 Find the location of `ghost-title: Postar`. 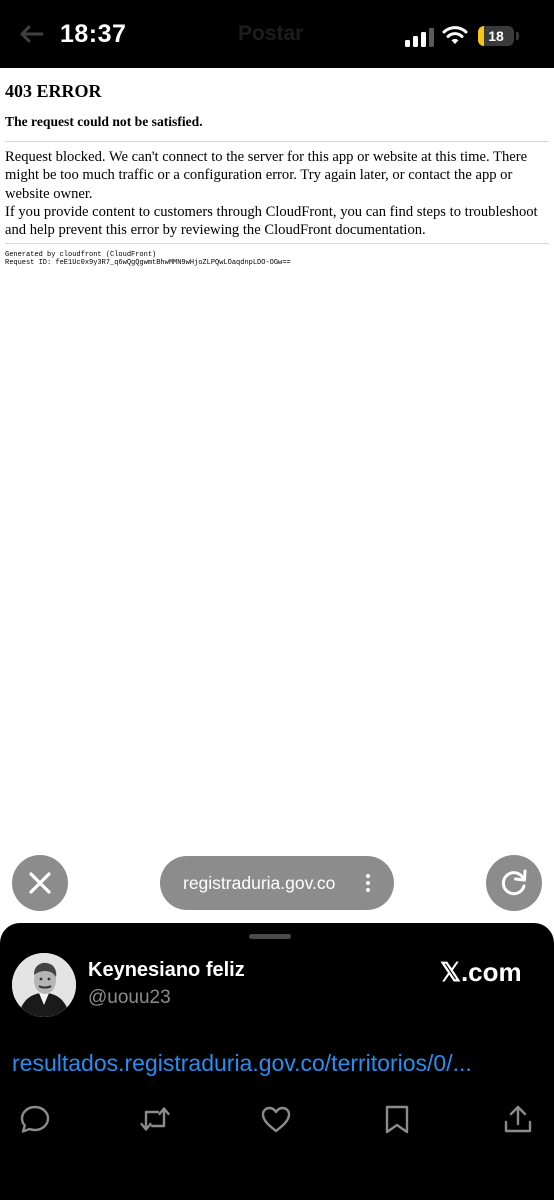

ghost-title: Postar is located at coordinates (271, 33).